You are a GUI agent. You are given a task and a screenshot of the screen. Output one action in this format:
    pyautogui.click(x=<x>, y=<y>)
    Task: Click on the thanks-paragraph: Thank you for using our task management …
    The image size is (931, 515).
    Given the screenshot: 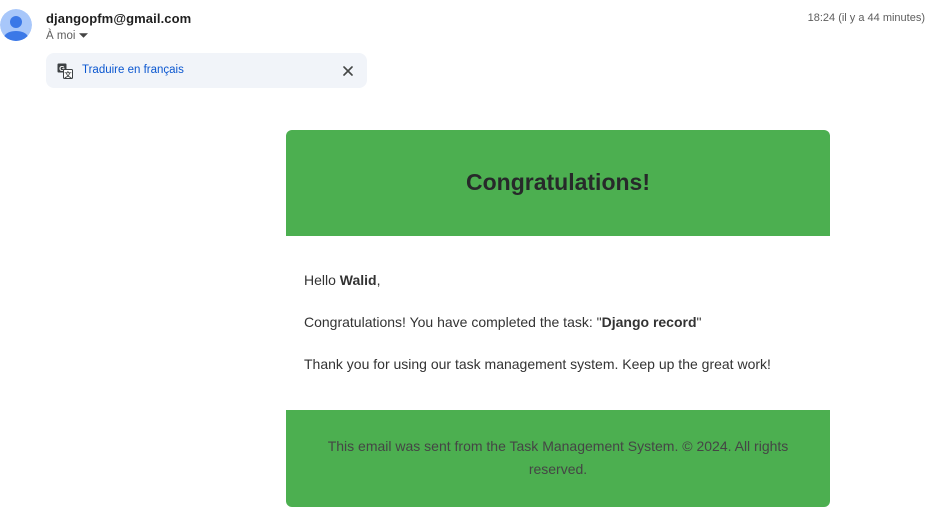 What is the action you would take?
    pyautogui.click(x=537, y=364)
    